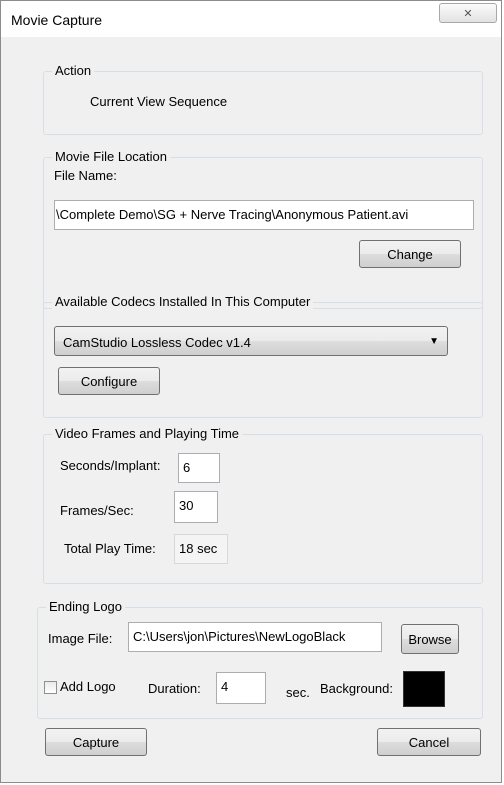 This screenshot has width=504, height=785. Describe the element at coordinates (201, 549) in the screenshot. I see `total-play-time-value: 18 sec` at that location.